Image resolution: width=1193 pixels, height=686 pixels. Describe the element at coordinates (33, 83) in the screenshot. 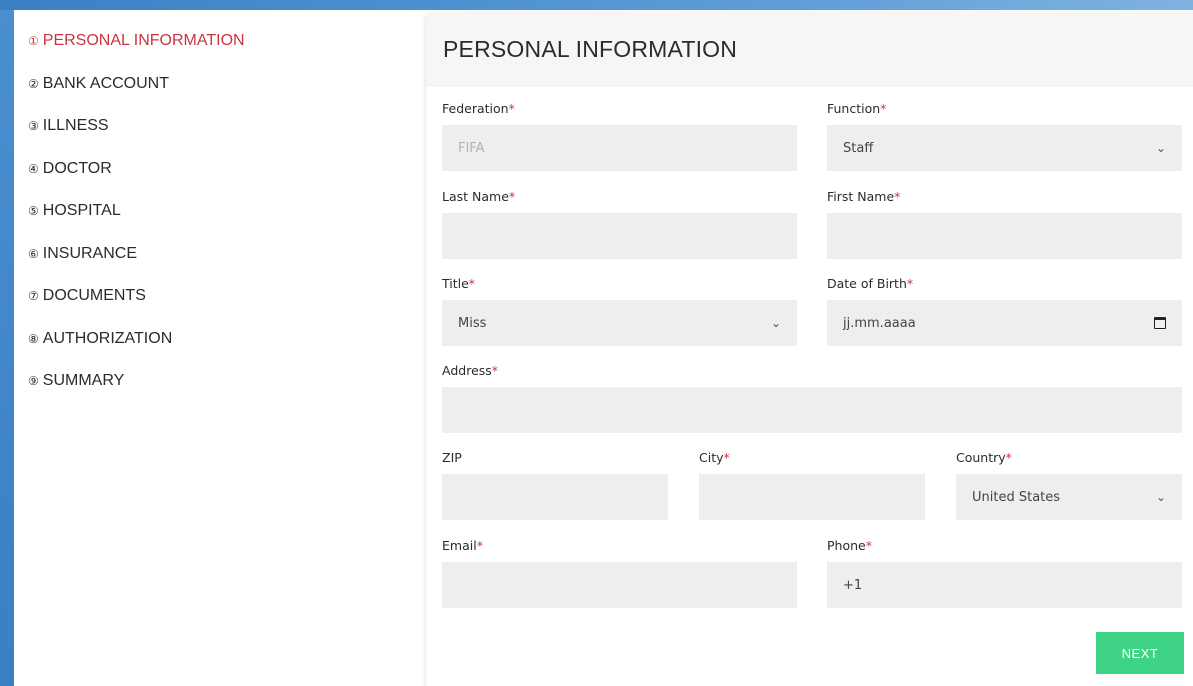

I see `step-number: ②` at that location.